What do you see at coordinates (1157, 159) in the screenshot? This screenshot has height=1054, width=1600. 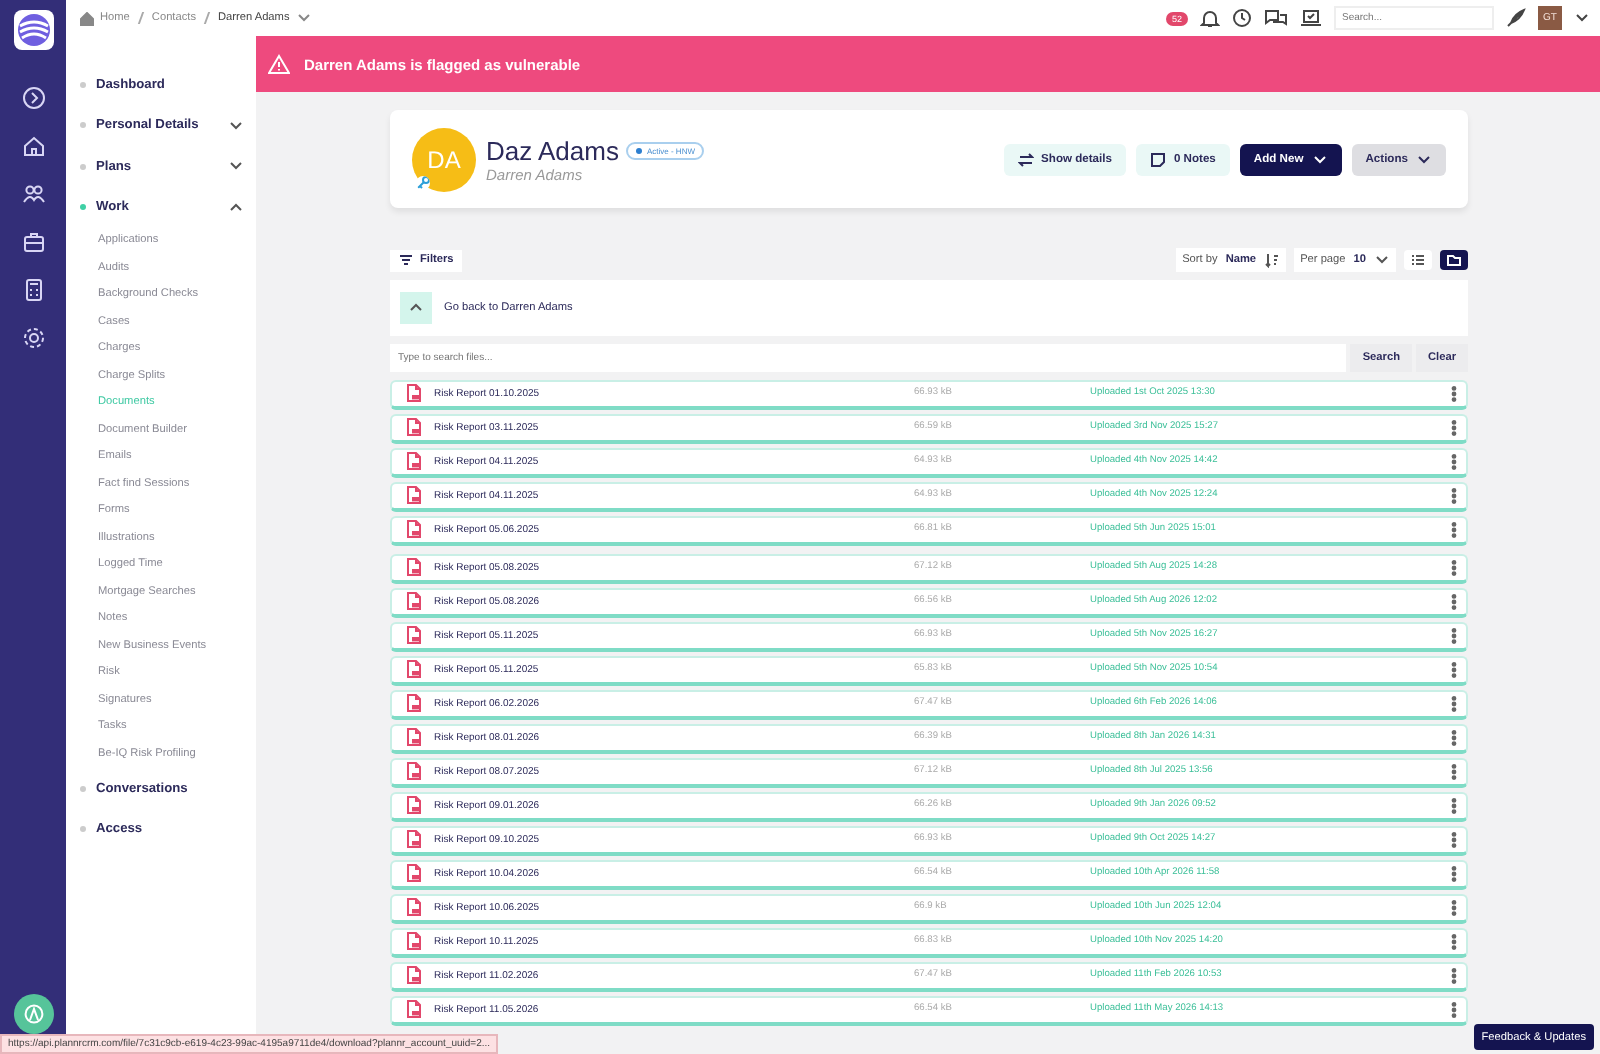 I see `note-icon` at bounding box center [1157, 159].